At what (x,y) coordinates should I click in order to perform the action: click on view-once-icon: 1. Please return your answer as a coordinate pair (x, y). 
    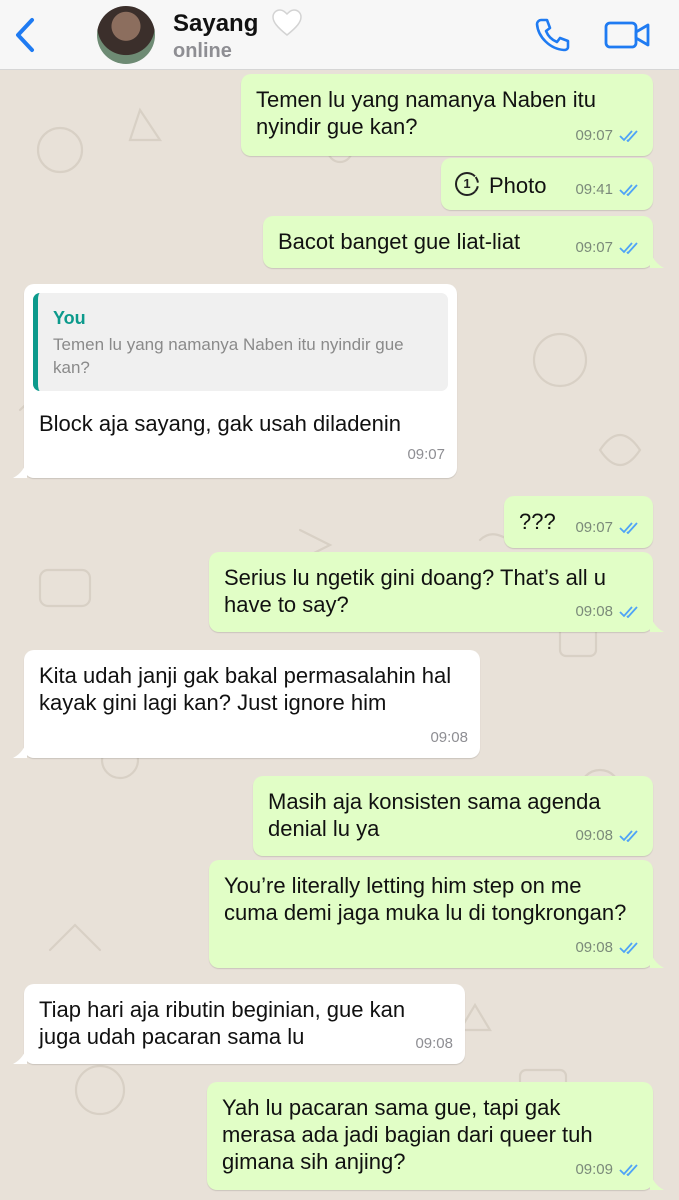
    Looking at the image, I should click on (467, 184).